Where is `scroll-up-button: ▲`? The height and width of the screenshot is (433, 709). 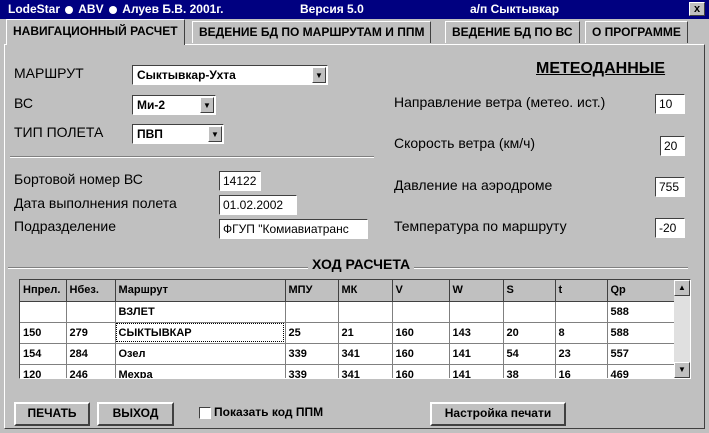
scroll-up-button: ▲ is located at coordinates (682, 288).